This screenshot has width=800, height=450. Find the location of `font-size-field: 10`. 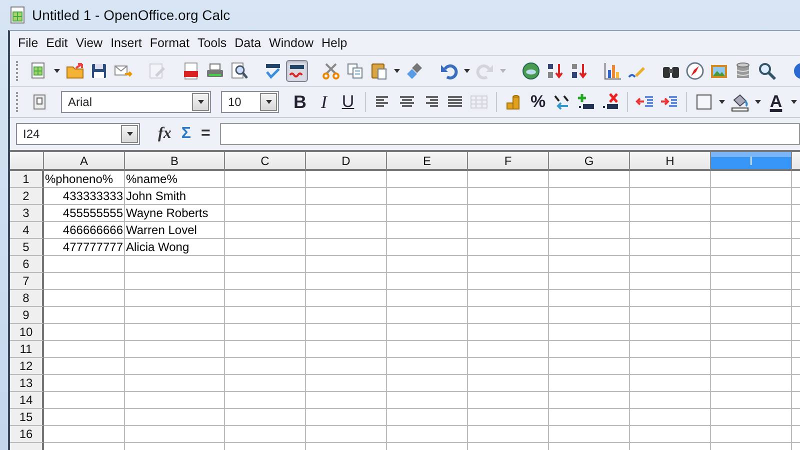

font-size-field: 10 is located at coordinates (250, 102).